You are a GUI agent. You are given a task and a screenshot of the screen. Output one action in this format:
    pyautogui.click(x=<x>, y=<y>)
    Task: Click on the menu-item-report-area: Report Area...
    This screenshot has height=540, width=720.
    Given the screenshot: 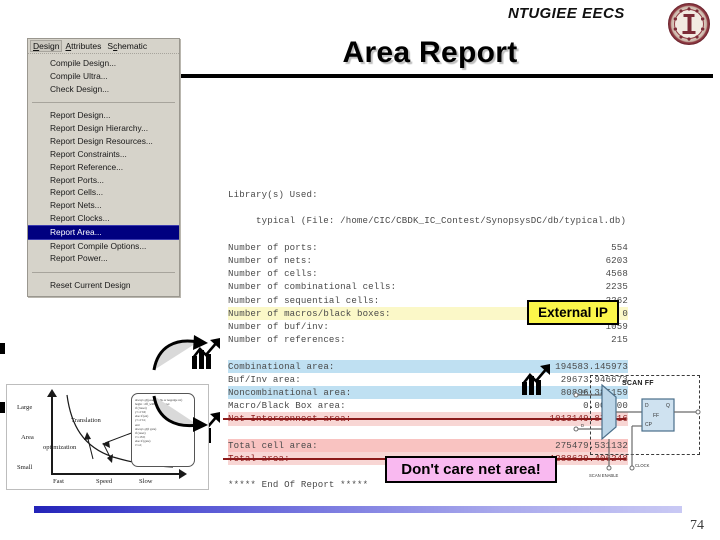 What is the action you would take?
    pyautogui.click(x=103, y=232)
    